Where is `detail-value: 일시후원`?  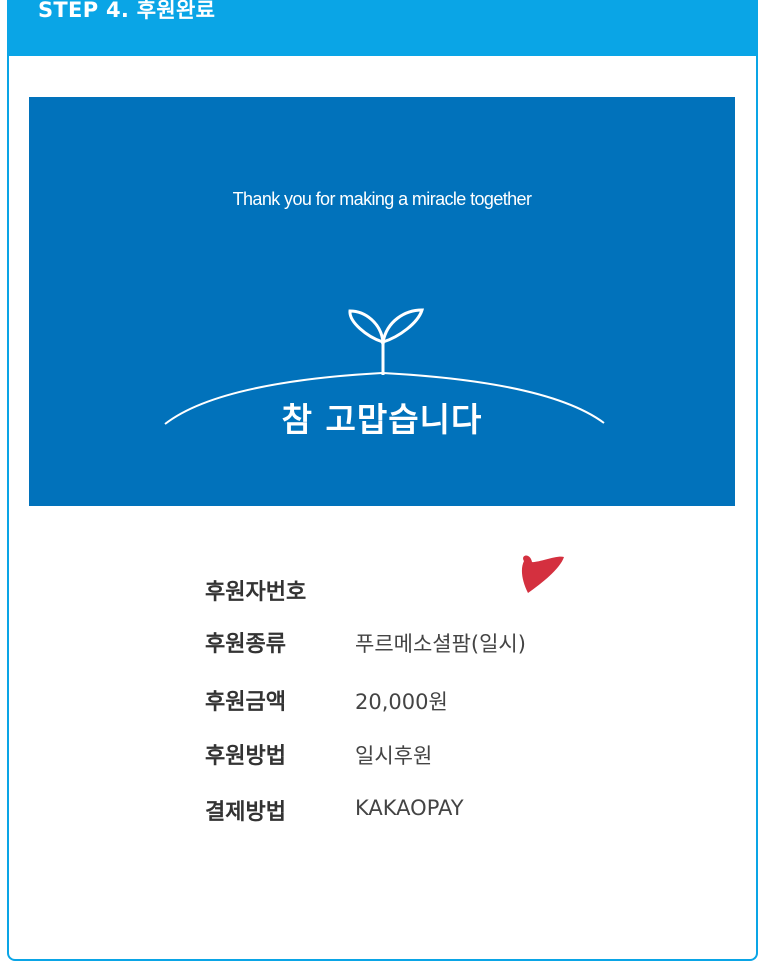 detail-value: 일시후원 is located at coordinates (394, 756).